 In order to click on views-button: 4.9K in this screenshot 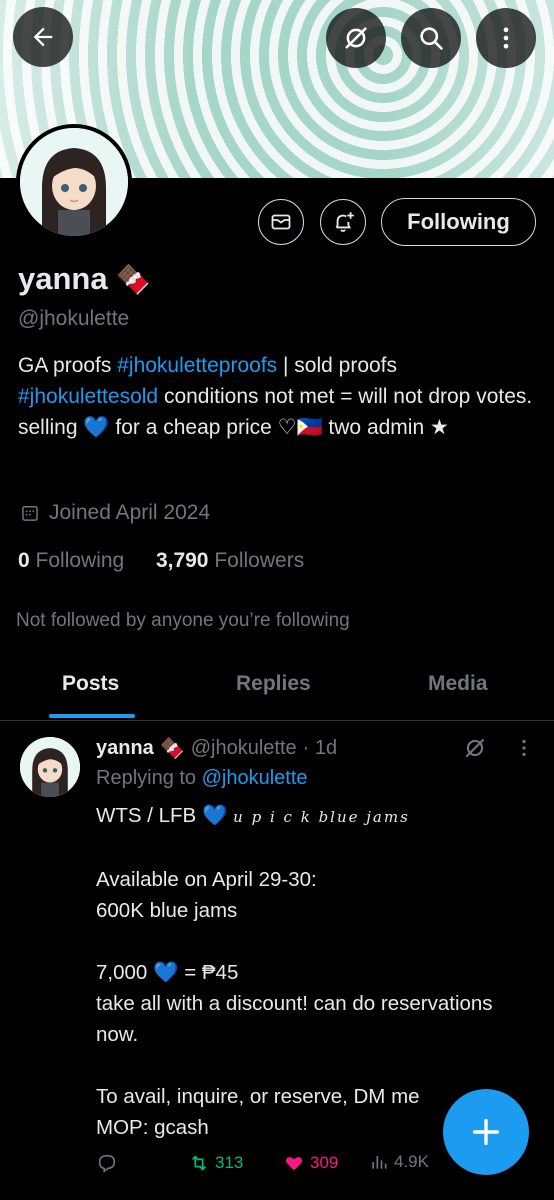, I will do `click(399, 1162)`.